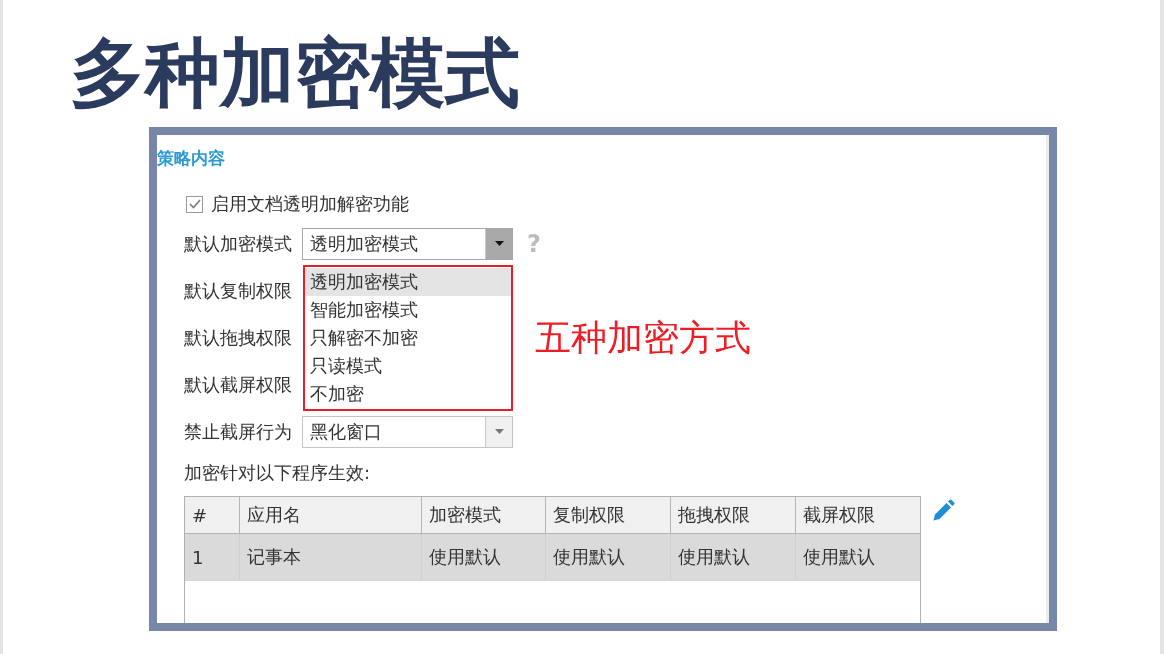 This screenshot has width=1164, height=654. What do you see at coordinates (238, 384) in the screenshot?
I see `field-label: 默认截屏权限` at bounding box center [238, 384].